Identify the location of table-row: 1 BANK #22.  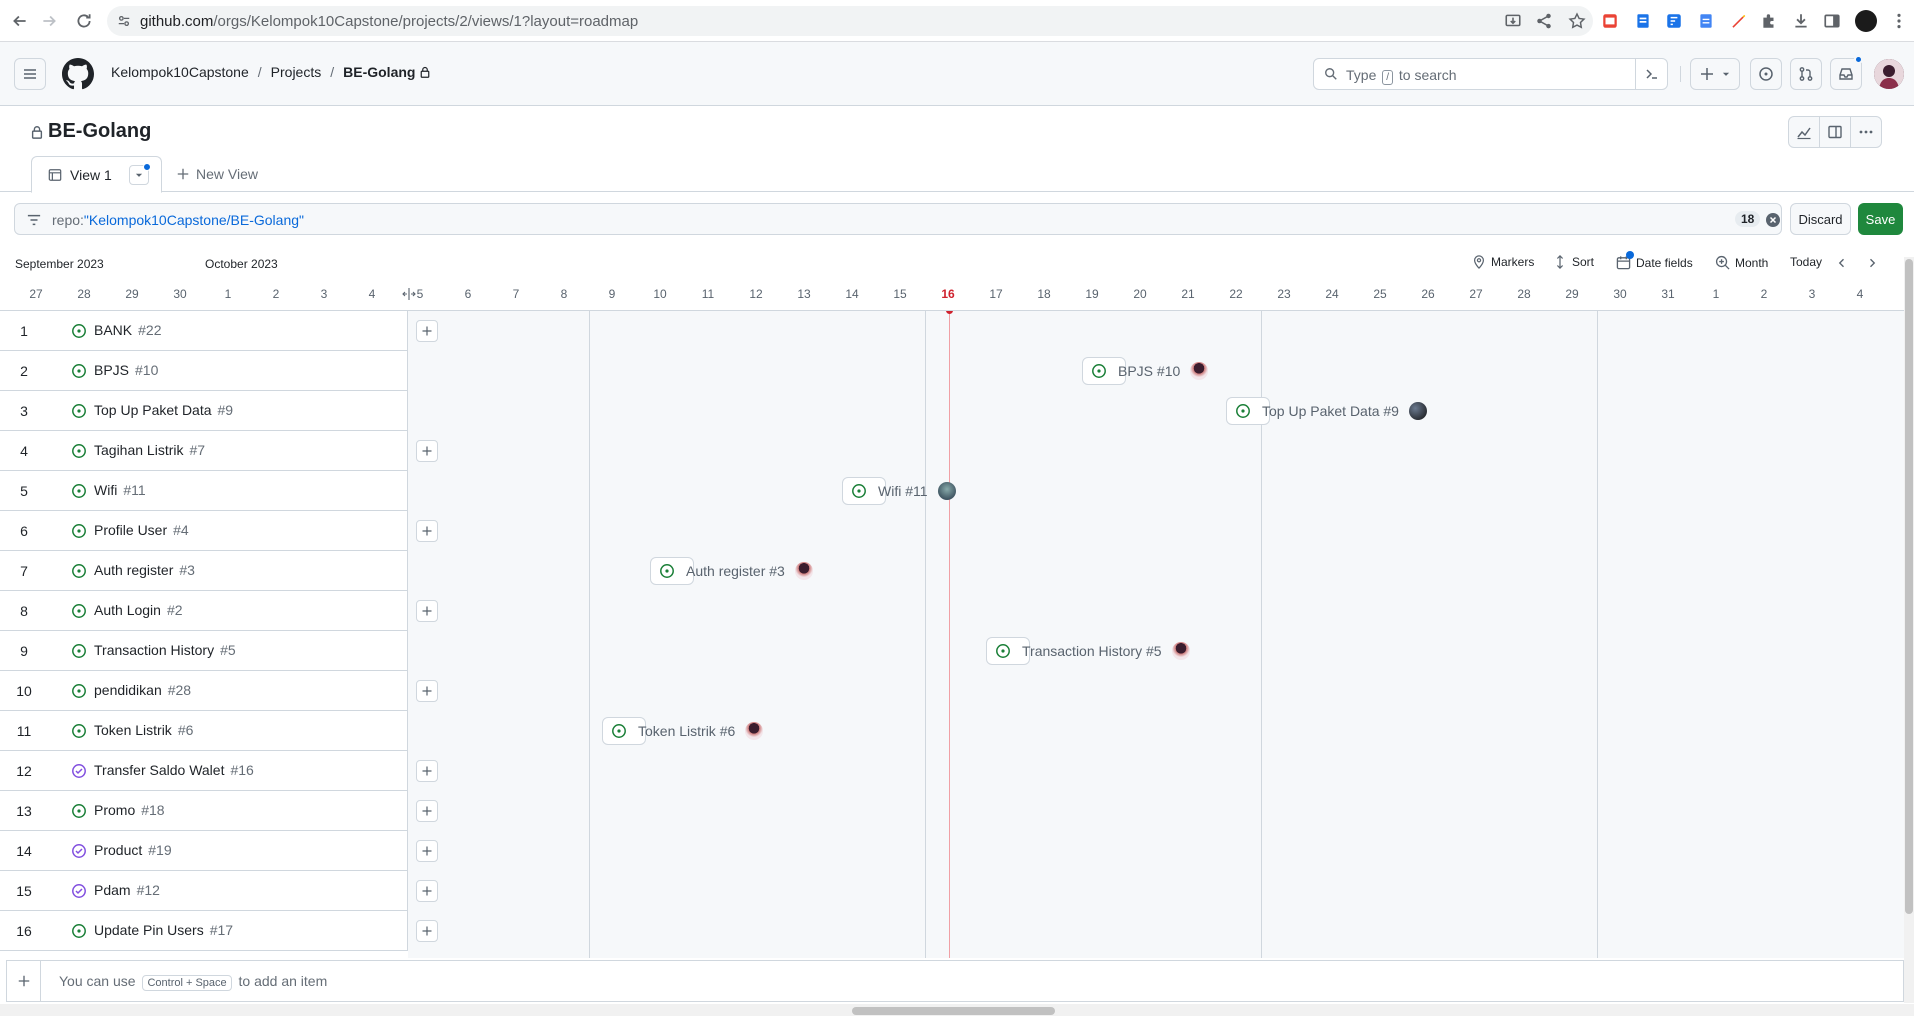
(204, 331).